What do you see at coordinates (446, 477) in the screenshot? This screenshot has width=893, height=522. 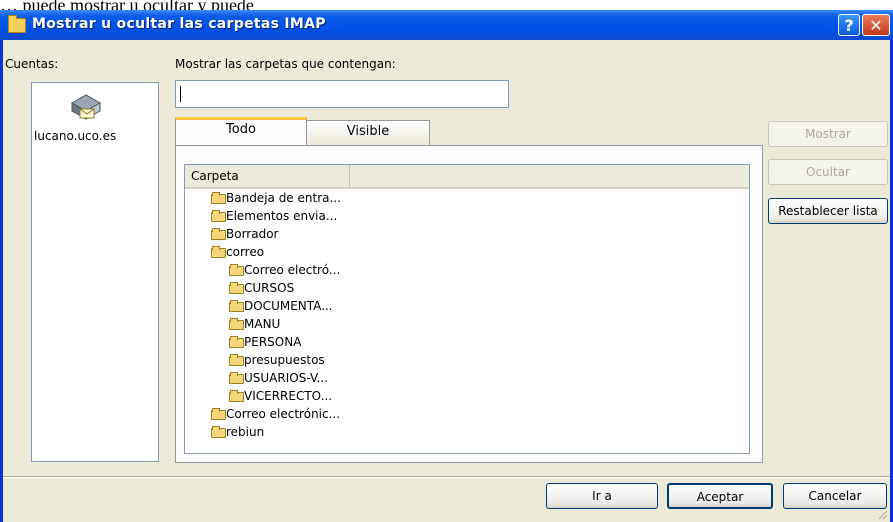 I see `footer-divider` at bounding box center [446, 477].